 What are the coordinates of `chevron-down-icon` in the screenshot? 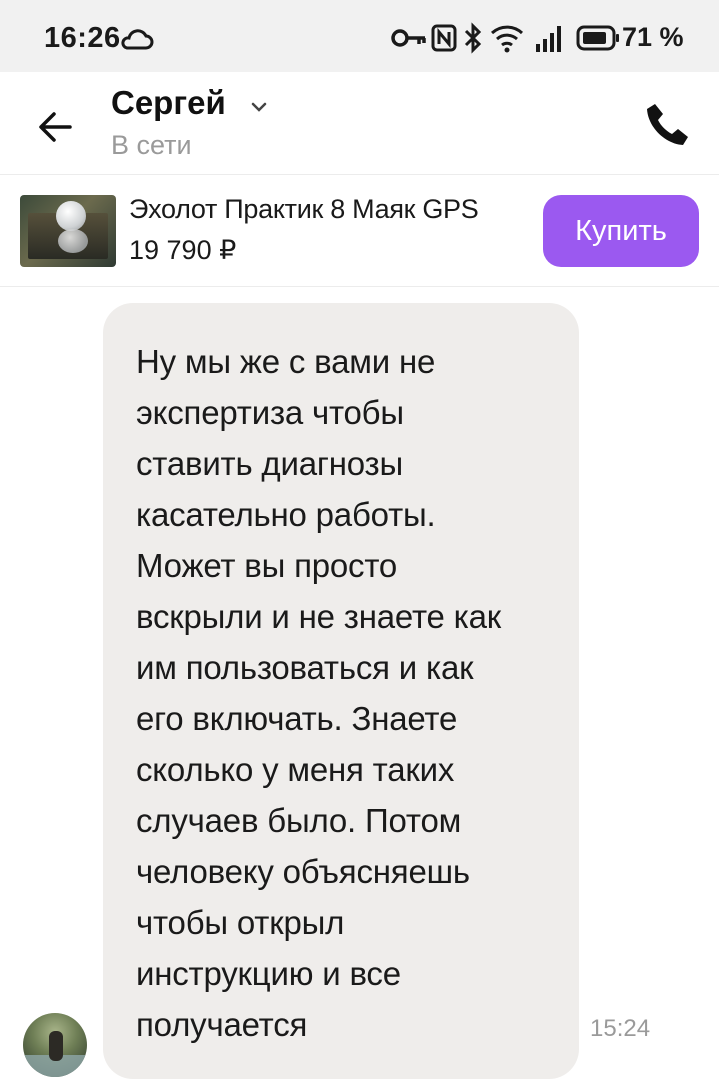 It's located at (259, 107).